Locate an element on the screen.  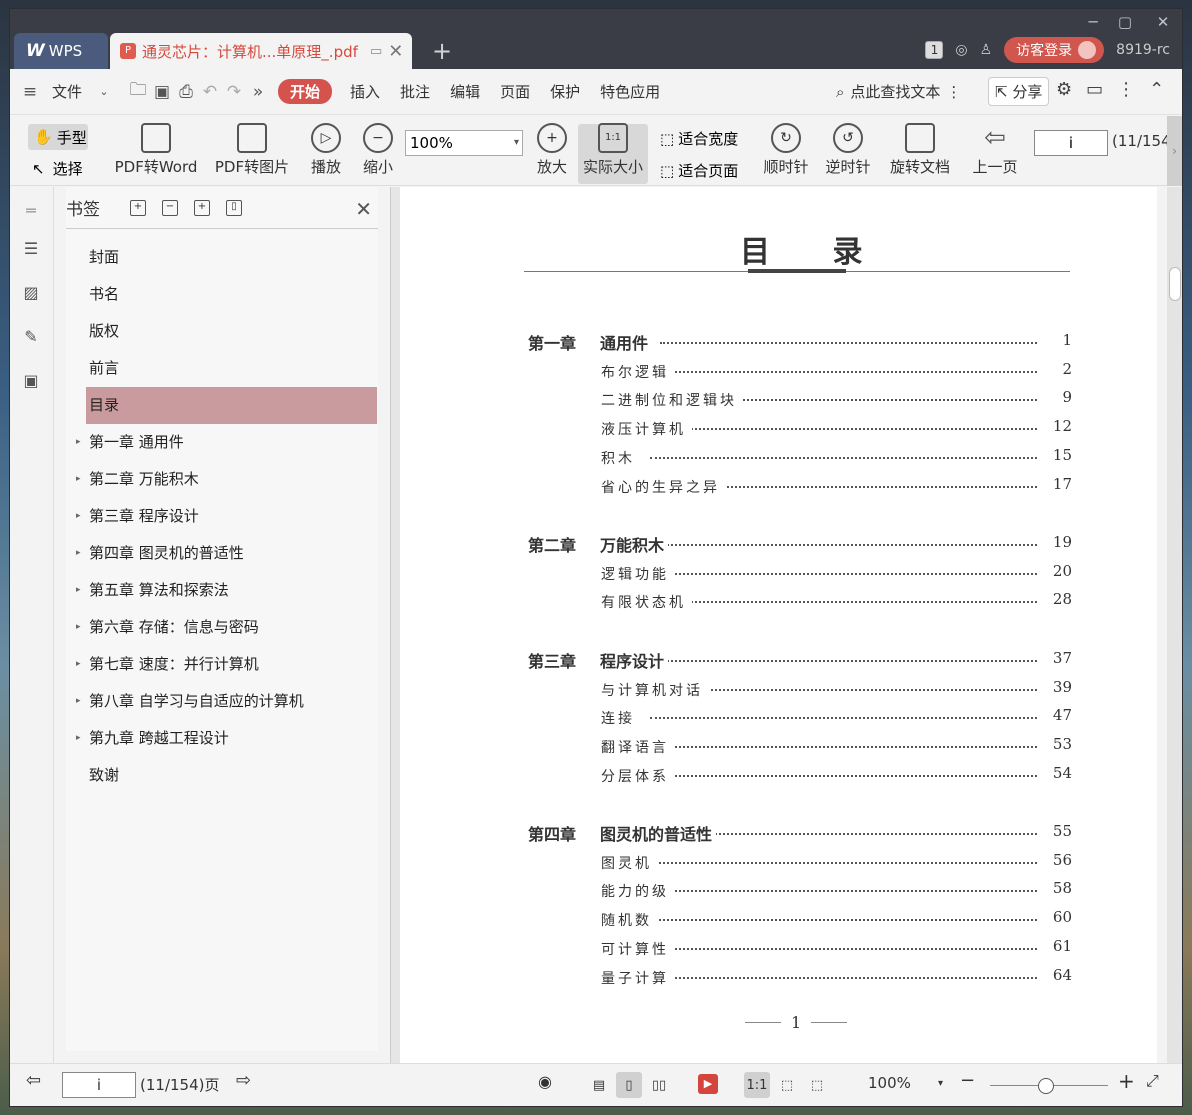
menu-edit: 编辑 is located at coordinates (465, 91).